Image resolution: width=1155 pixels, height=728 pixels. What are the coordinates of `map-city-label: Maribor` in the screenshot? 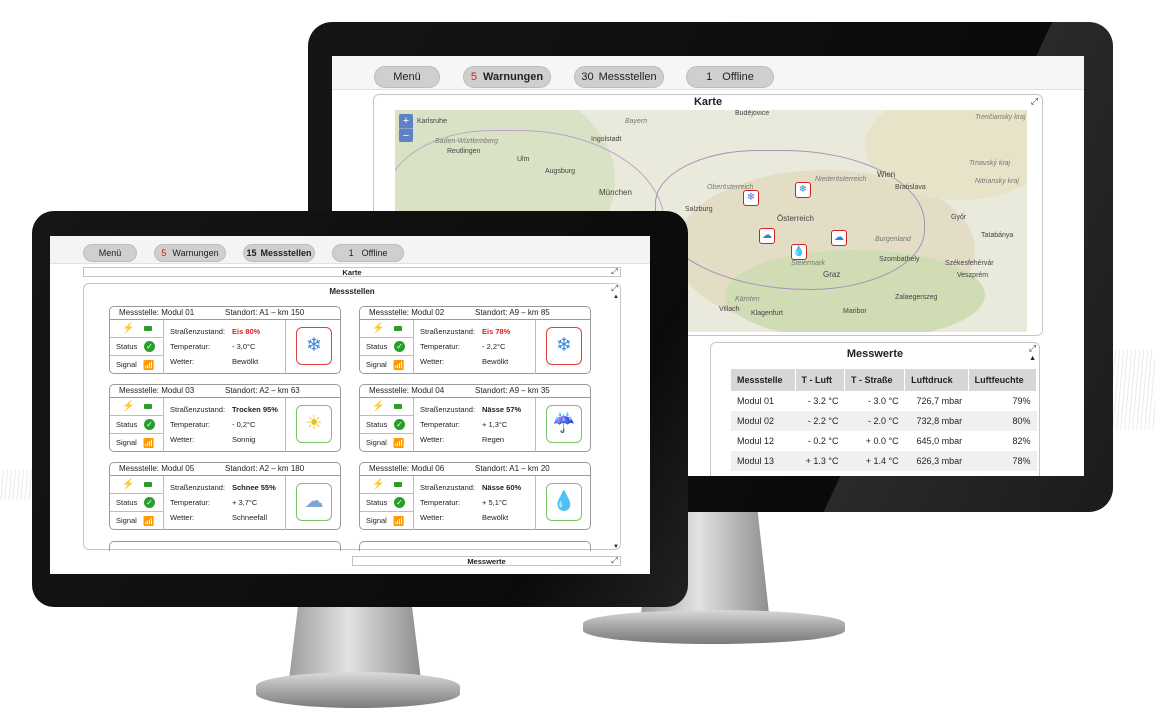 It's located at (855, 311).